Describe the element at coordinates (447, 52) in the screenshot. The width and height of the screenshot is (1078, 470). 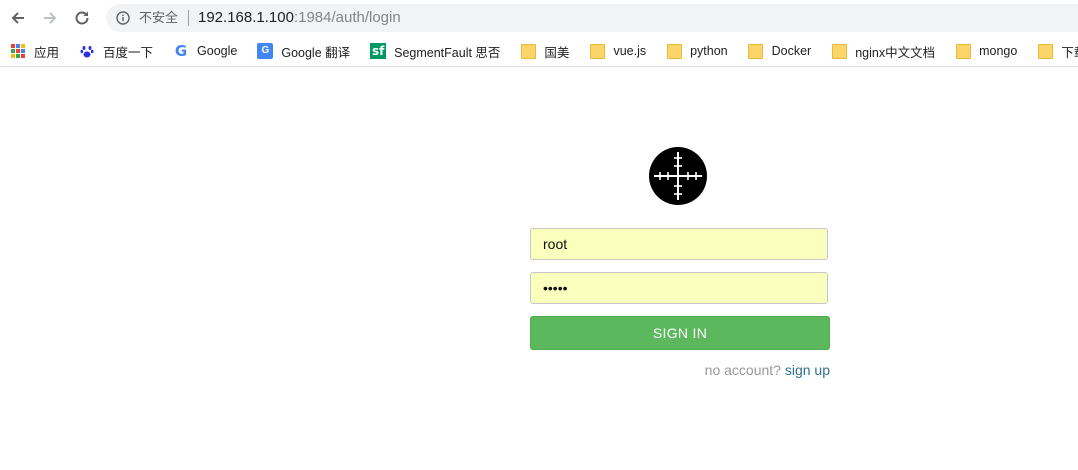
I see `bookmark-label: SegmentFault 思否` at that location.